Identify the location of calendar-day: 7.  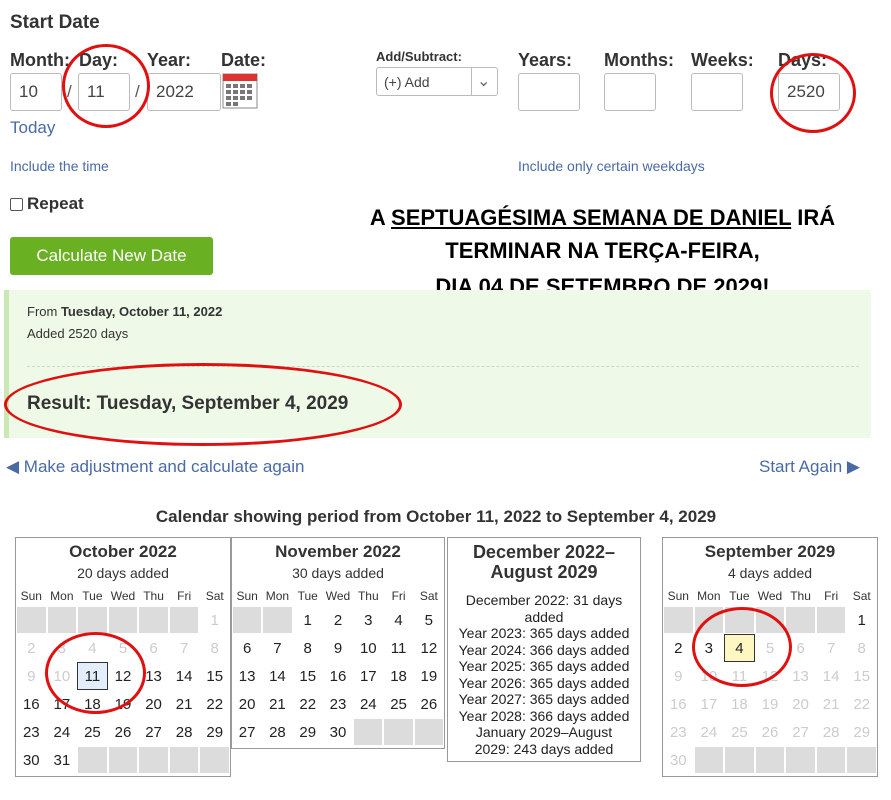
(184, 648).